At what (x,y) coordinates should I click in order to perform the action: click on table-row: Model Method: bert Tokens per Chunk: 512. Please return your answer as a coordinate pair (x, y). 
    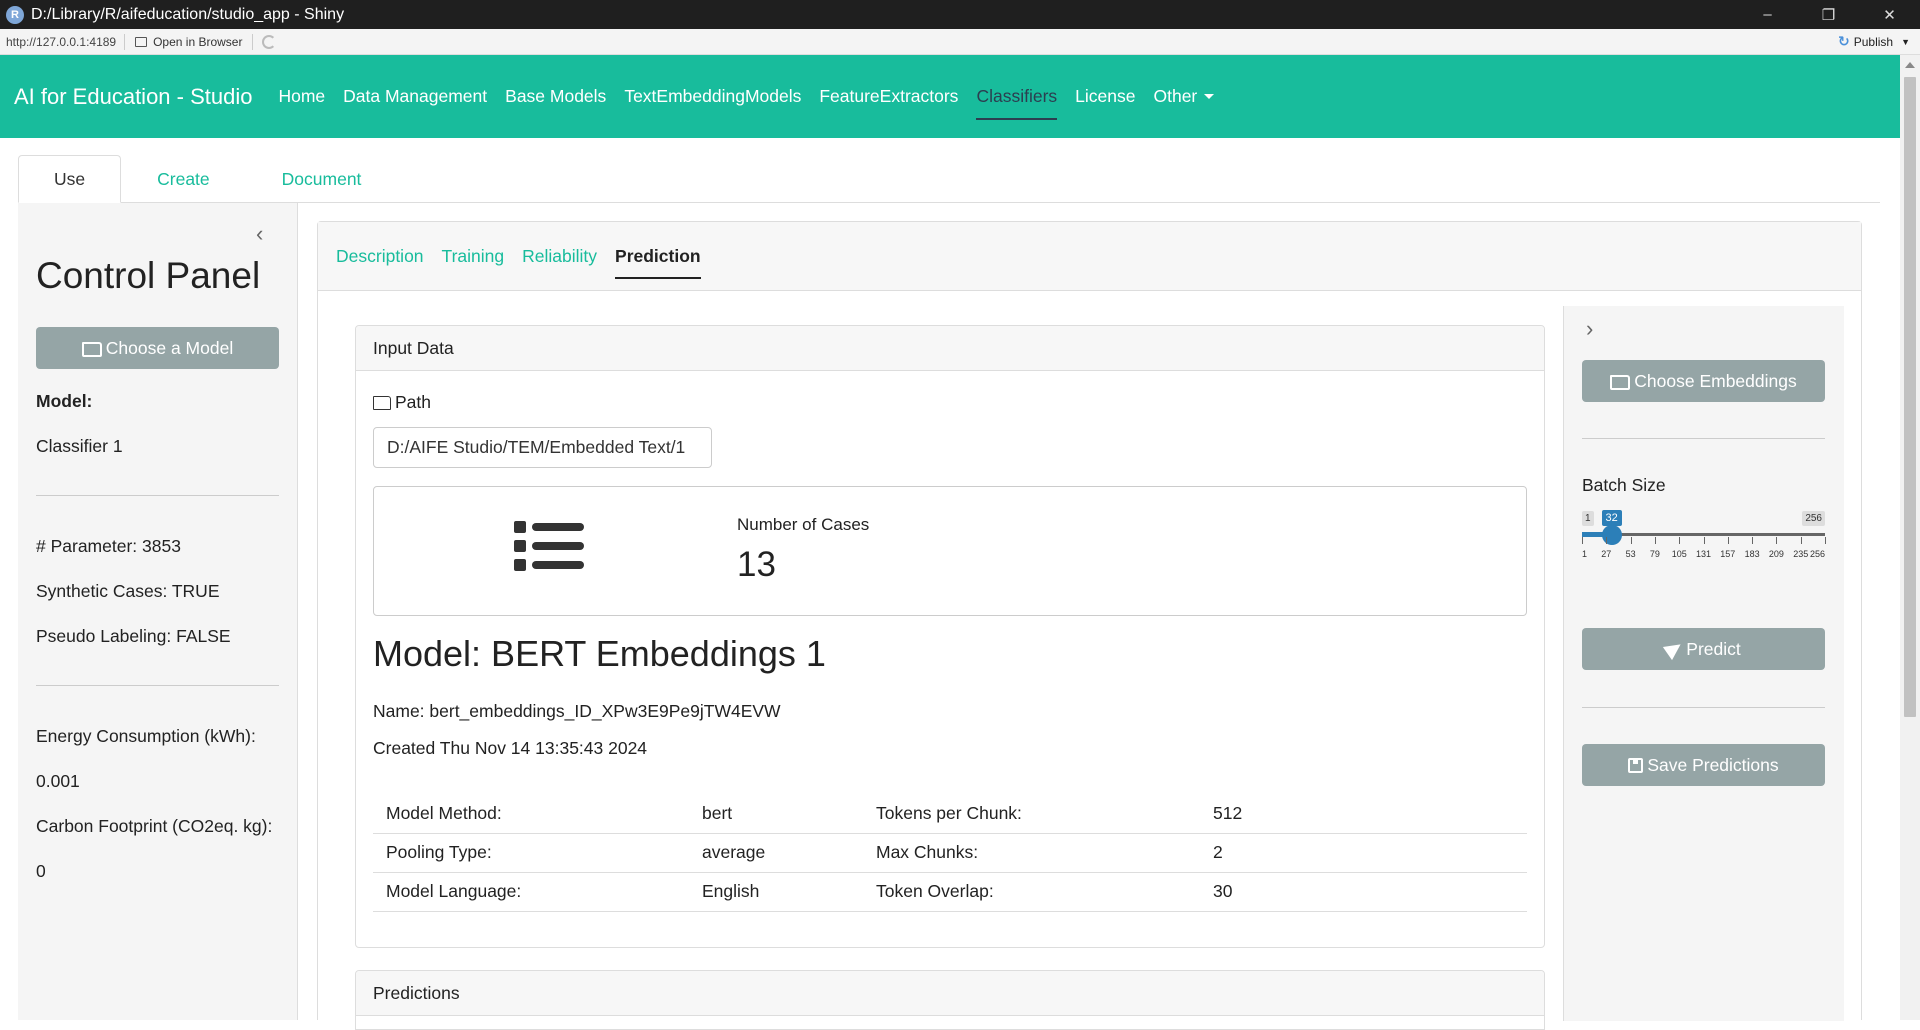
    Looking at the image, I should click on (950, 814).